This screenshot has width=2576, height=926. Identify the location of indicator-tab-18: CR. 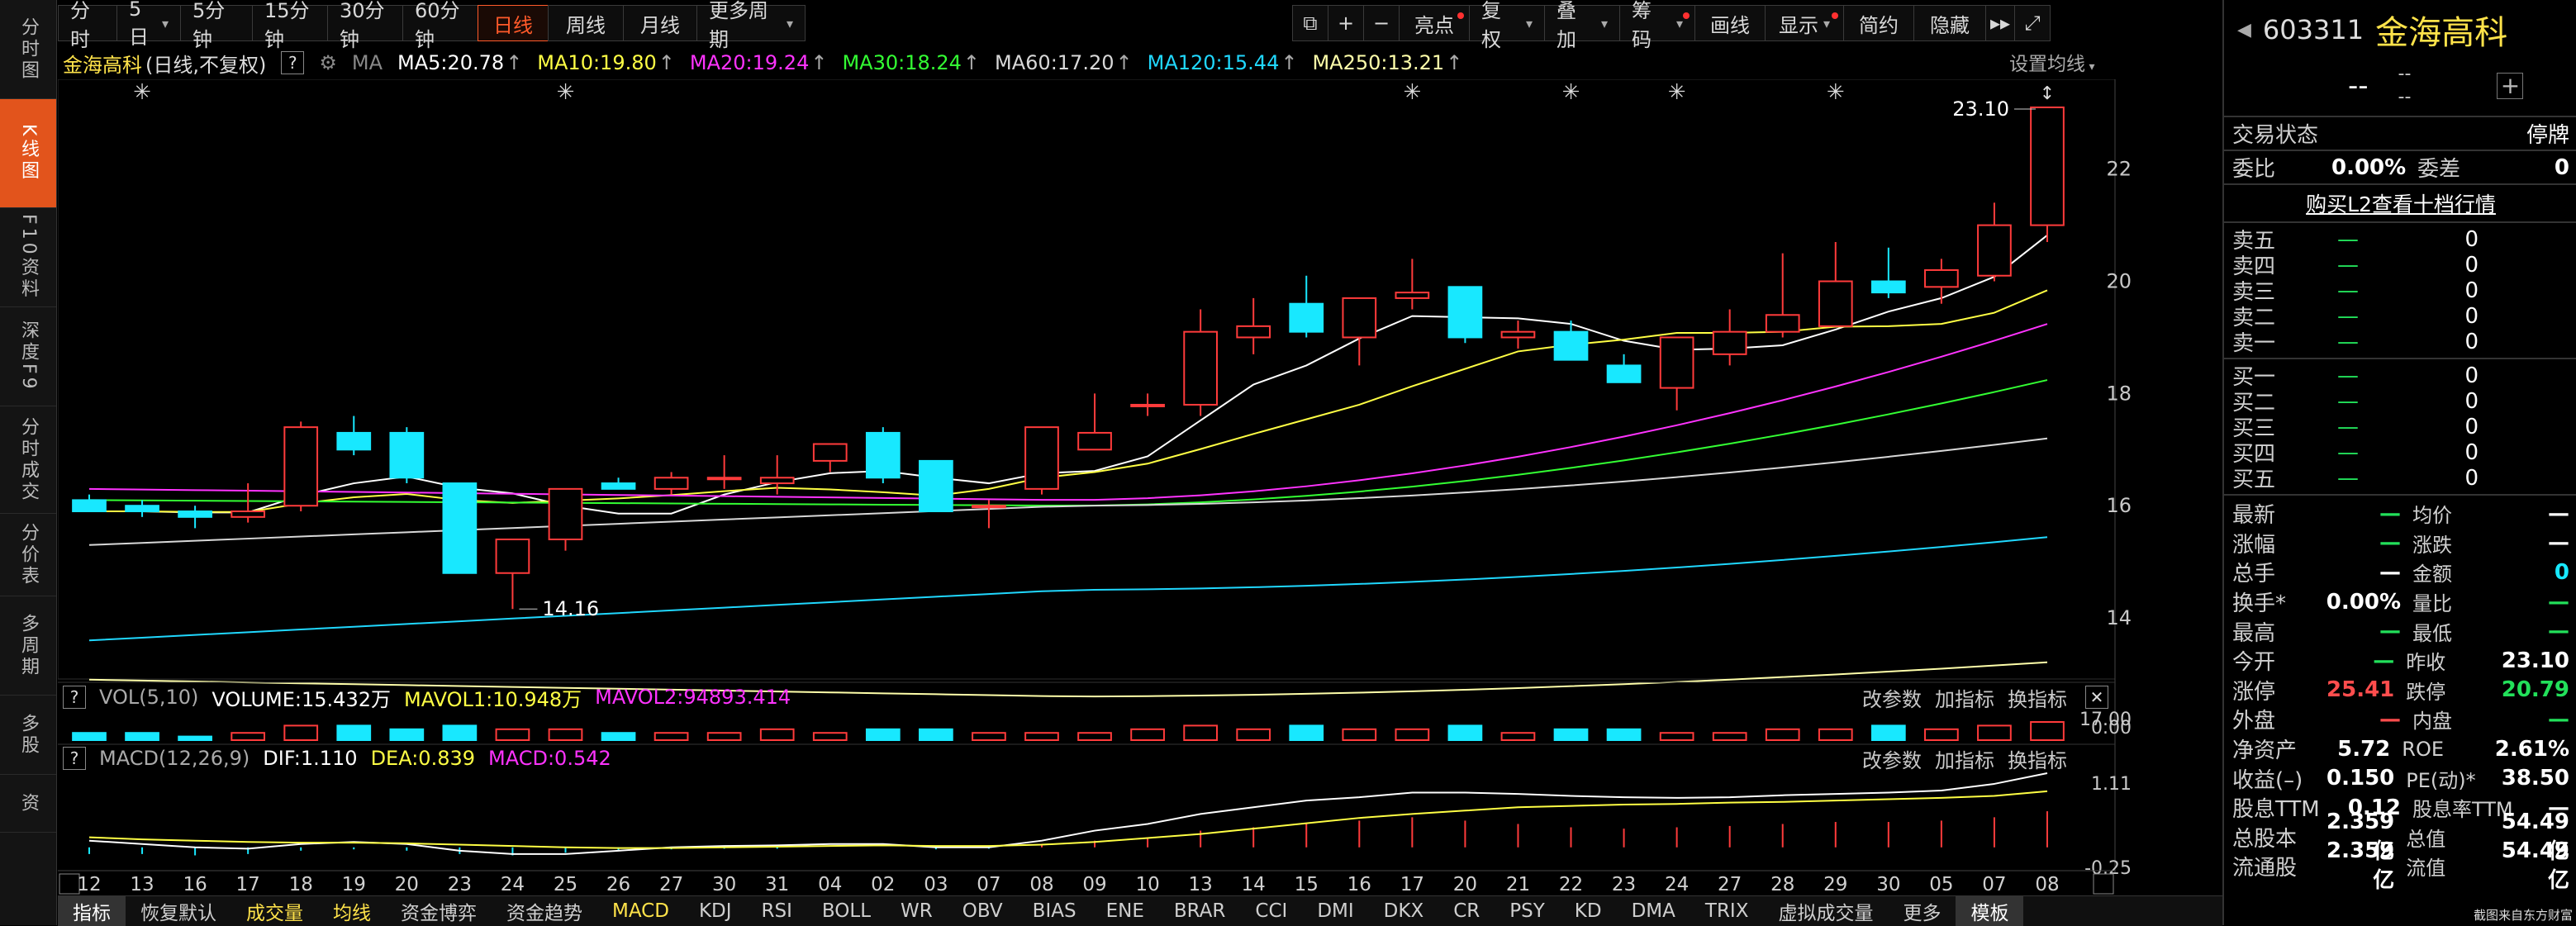
(1466, 911).